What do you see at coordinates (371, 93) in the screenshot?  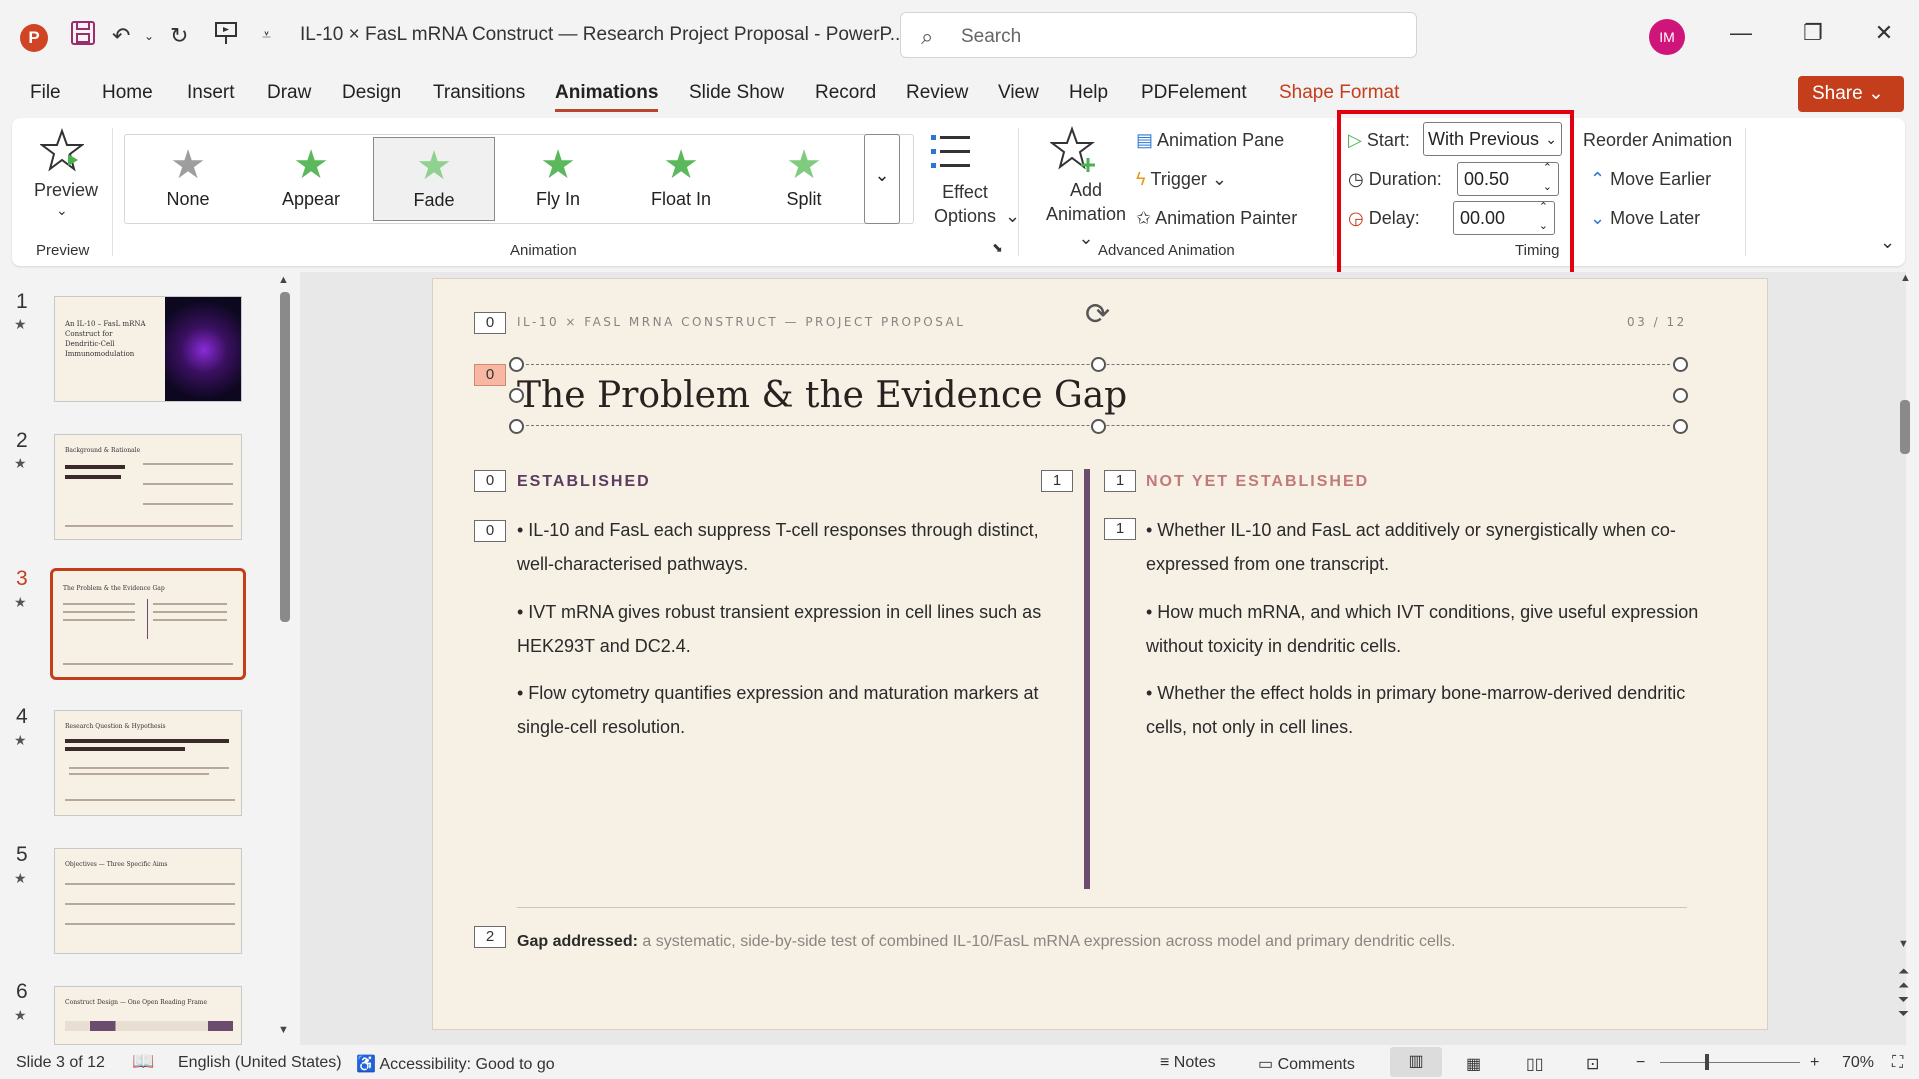 I see `tab-design: Design` at bounding box center [371, 93].